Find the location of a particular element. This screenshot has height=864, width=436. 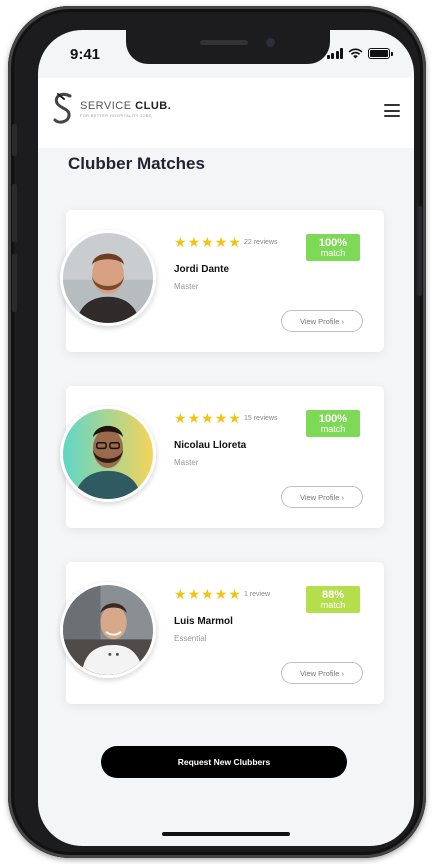

clubber-tier: Essential is located at coordinates (190, 638).